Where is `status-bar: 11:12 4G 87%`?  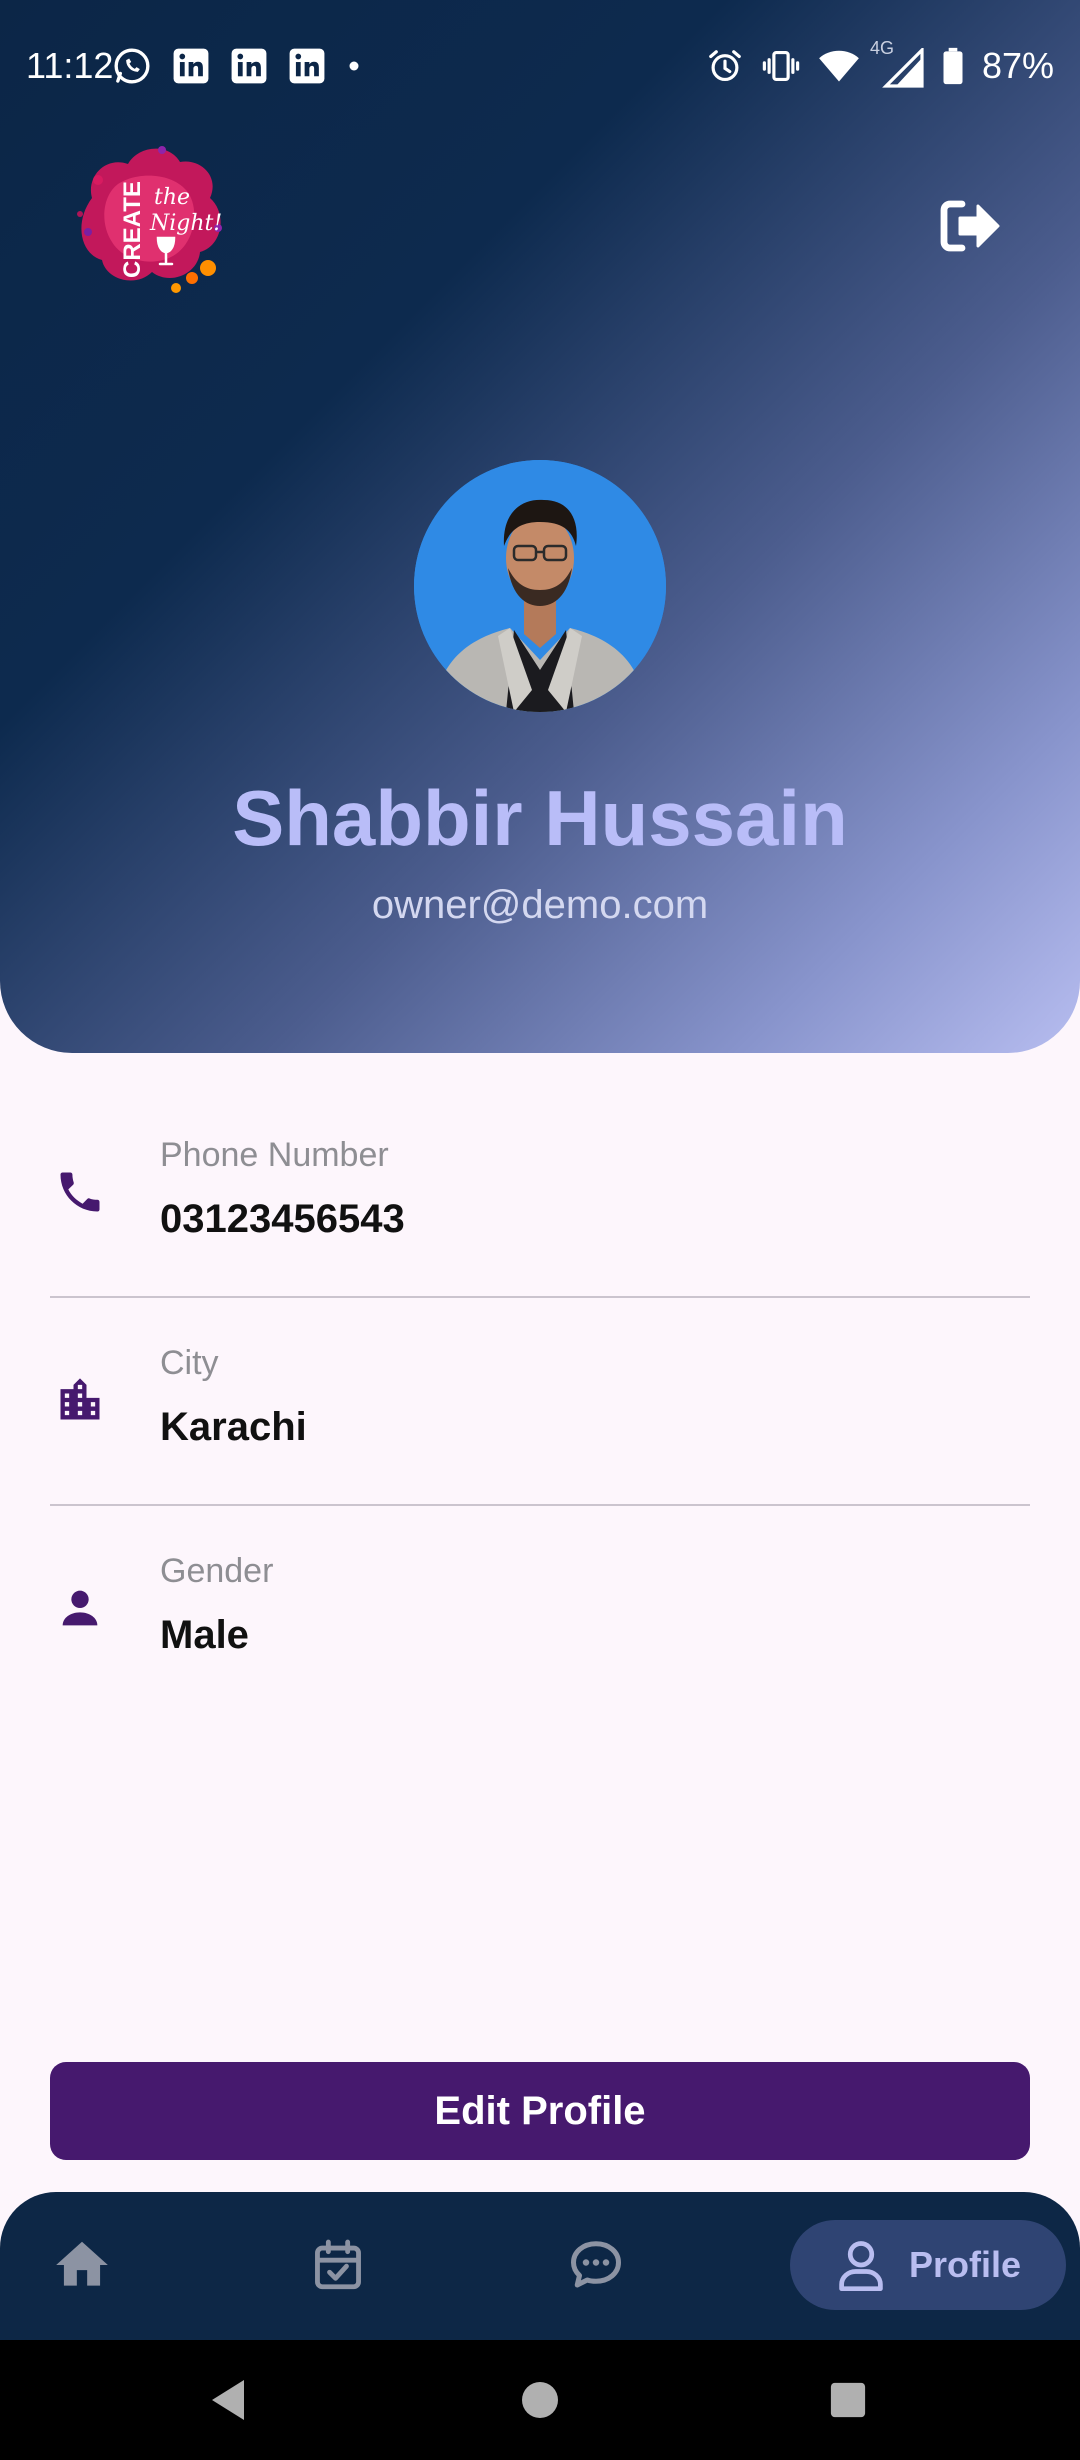 status-bar: 11:12 4G 87% is located at coordinates (540, 66).